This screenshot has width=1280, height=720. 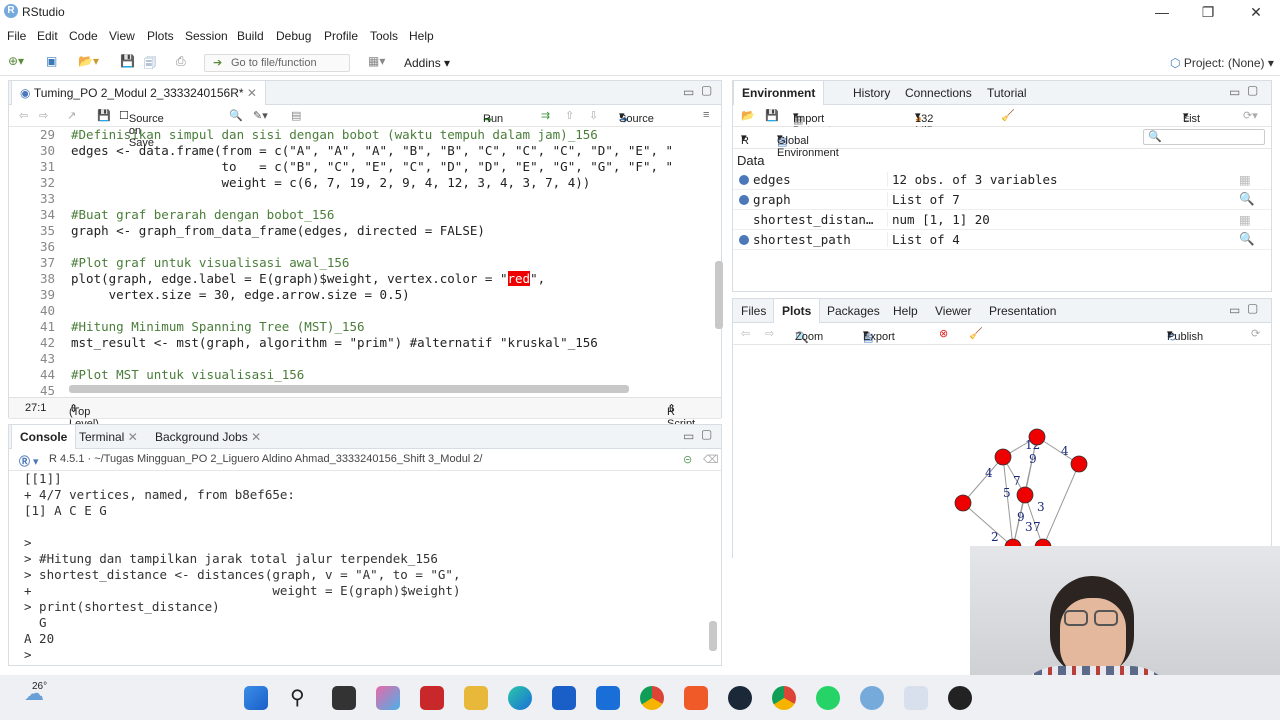 What do you see at coordinates (277, 63) in the screenshot?
I see `go-to-file-input: ➔ Go to file/function` at bounding box center [277, 63].